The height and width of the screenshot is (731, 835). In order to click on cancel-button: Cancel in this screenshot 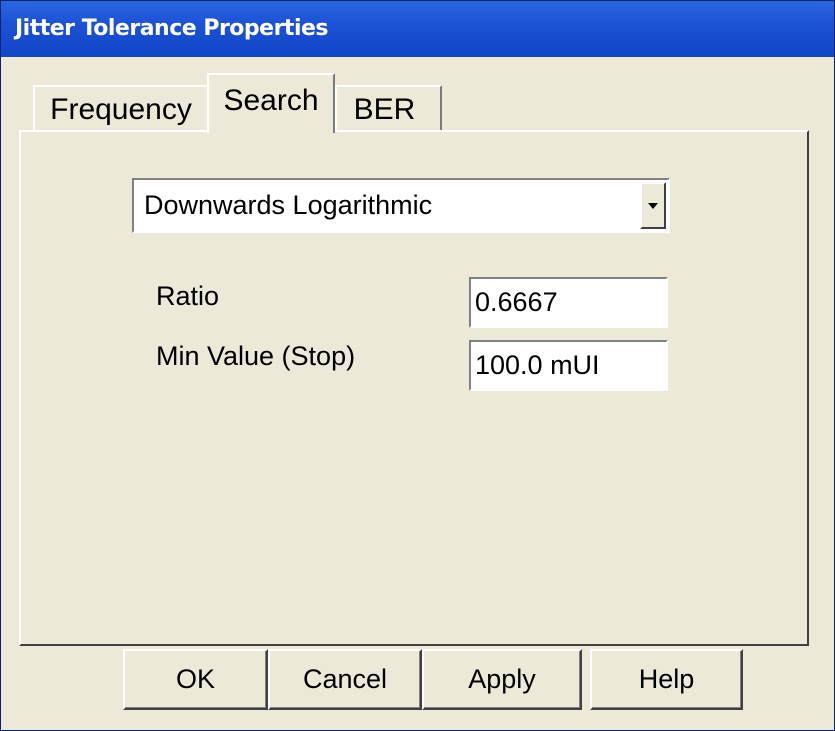, I will do `click(345, 679)`.